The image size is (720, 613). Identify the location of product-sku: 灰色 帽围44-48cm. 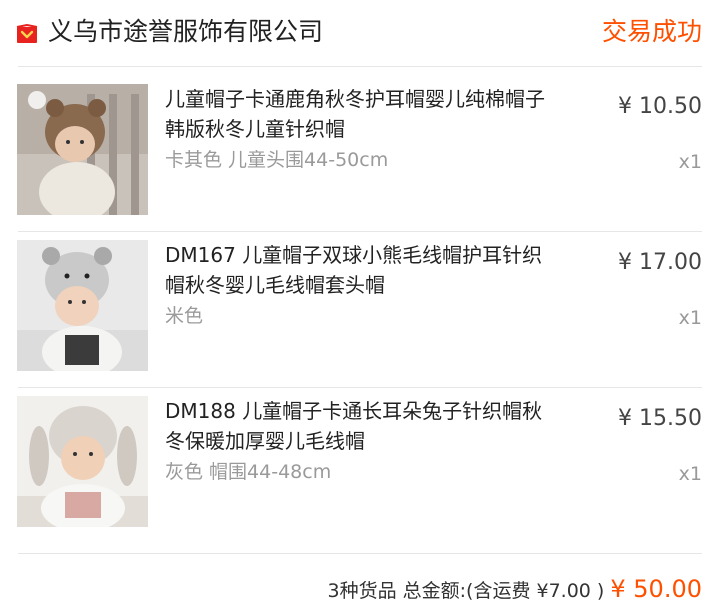
(248, 472).